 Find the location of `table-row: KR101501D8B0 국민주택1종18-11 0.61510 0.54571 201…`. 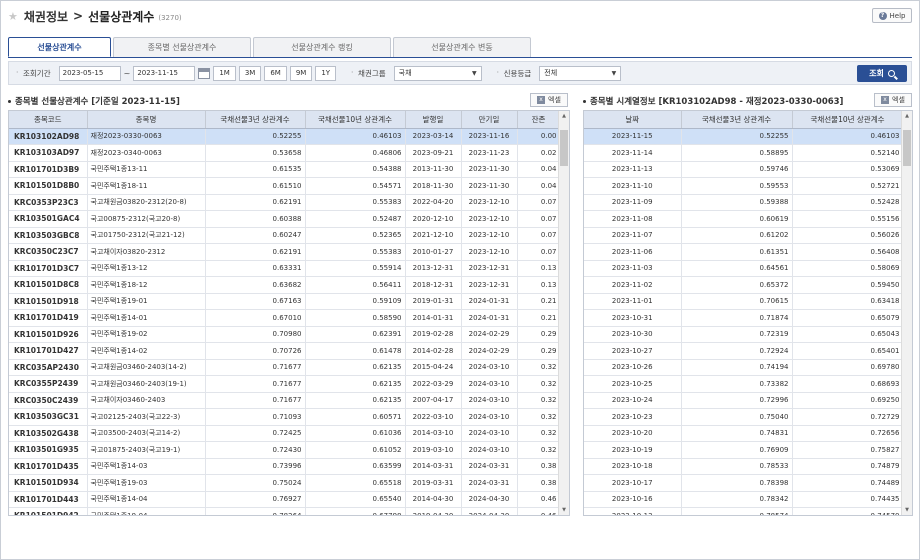

table-row: KR101501D8B0 국민주택1종18-11 0.61510 0.54571 201… is located at coordinates (285, 186).